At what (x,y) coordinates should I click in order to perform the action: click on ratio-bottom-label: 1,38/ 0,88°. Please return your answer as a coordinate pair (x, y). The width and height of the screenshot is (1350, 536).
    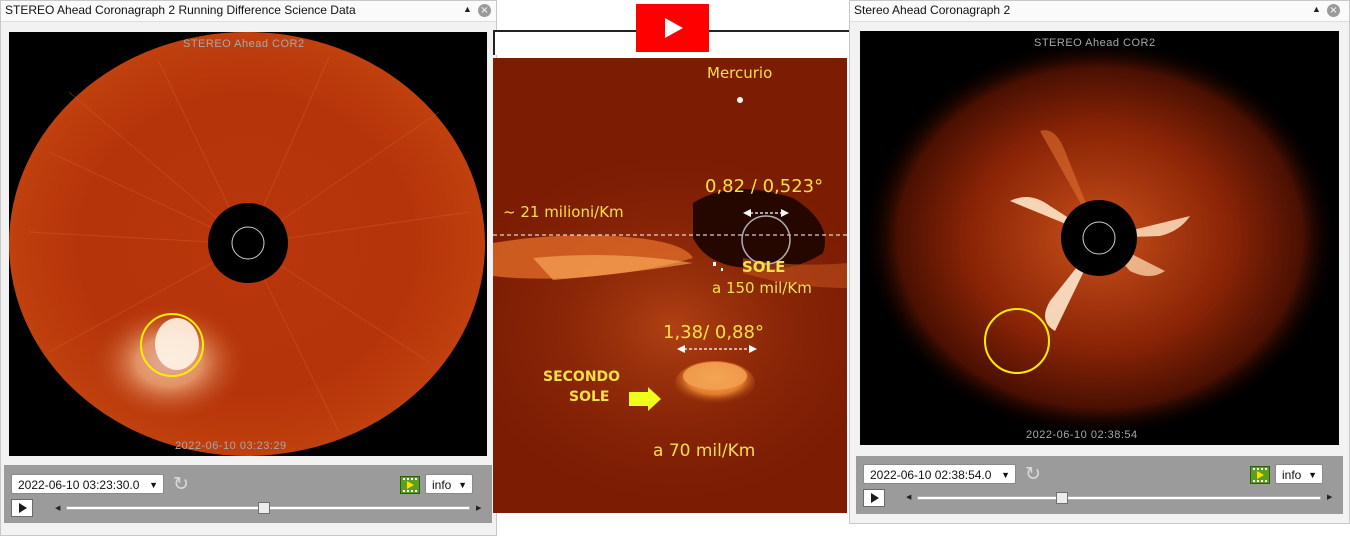
    Looking at the image, I should click on (713, 332).